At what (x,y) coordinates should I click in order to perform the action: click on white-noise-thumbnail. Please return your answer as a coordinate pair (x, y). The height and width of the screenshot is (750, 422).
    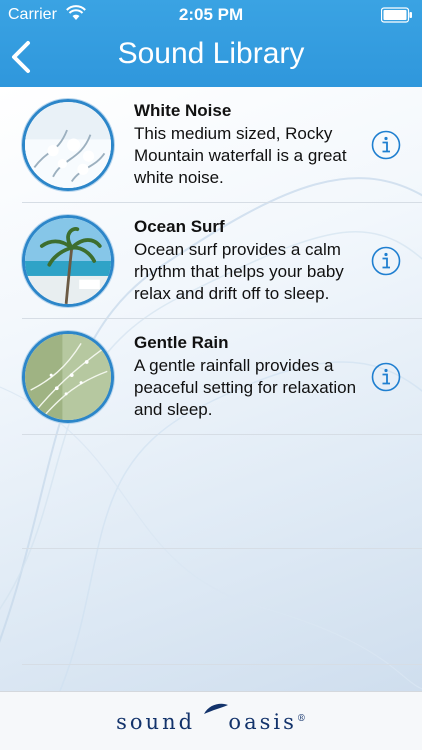
    Looking at the image, I should click on (68, 145).